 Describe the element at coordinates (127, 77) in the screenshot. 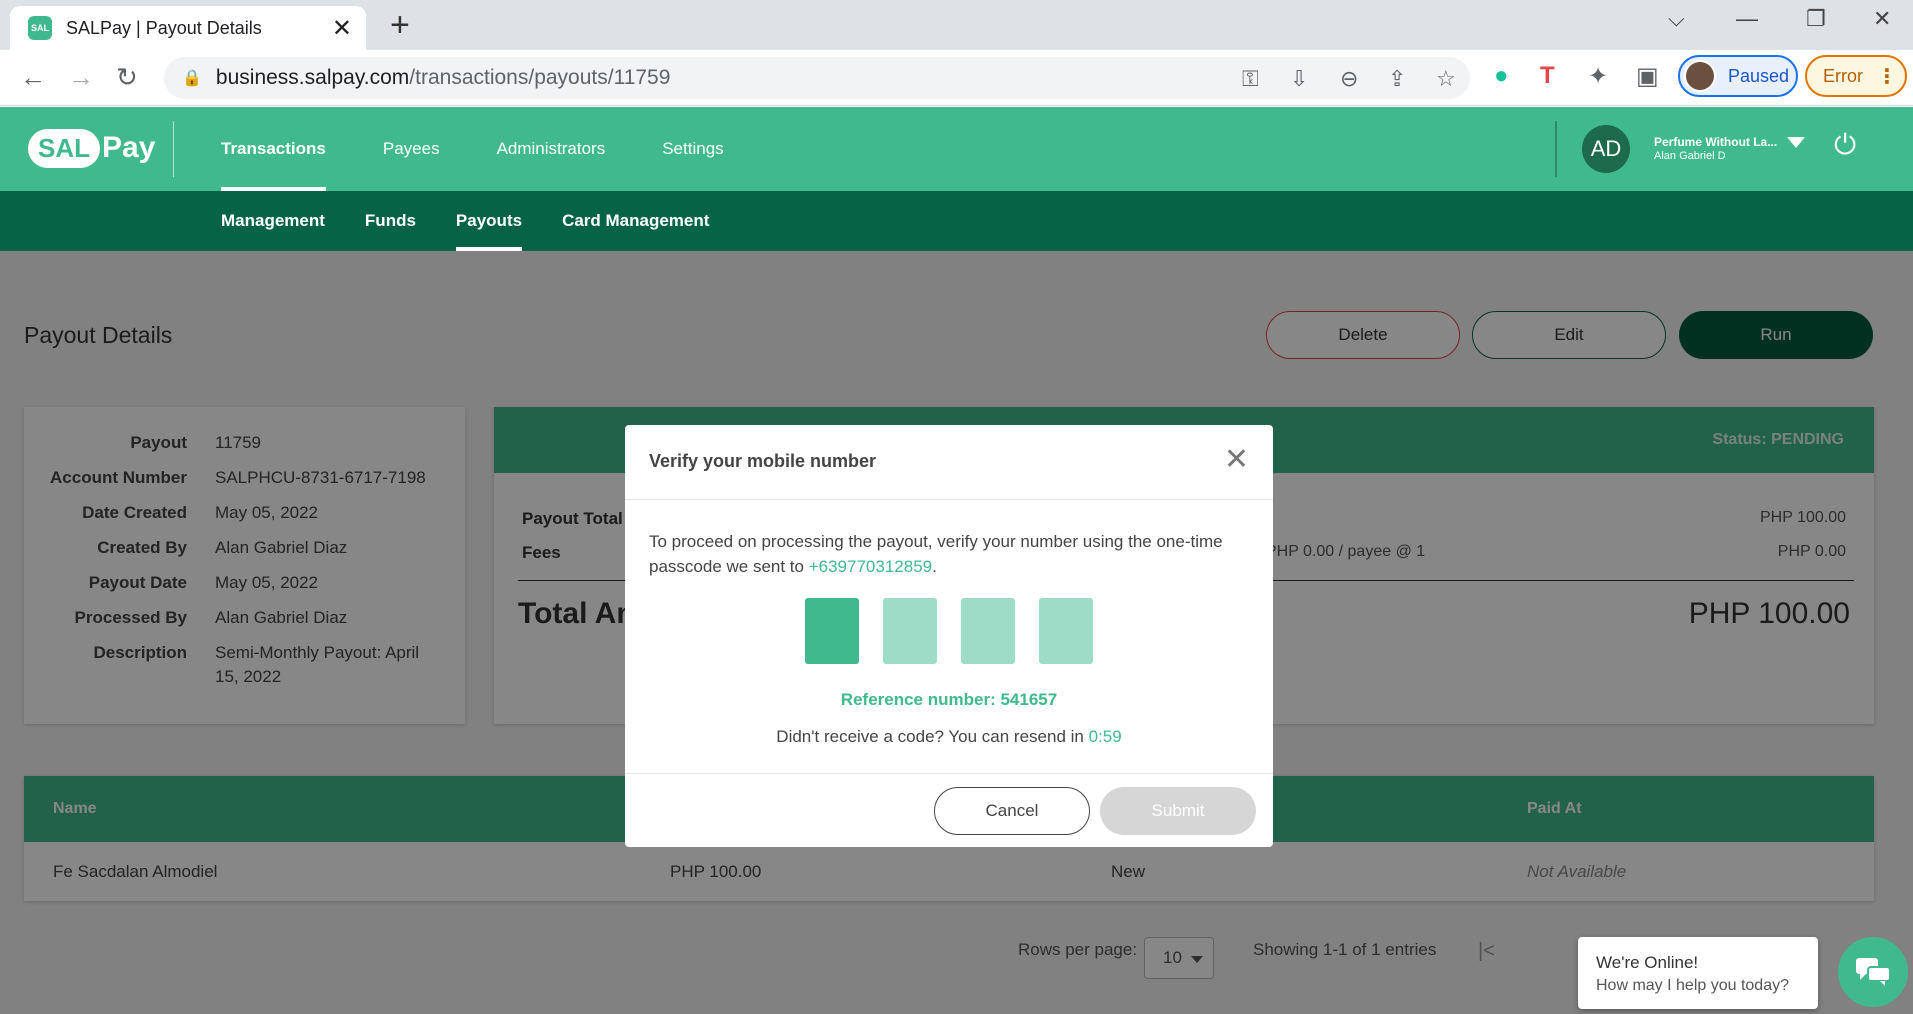

I see `reload-icon: ↻` at that location.